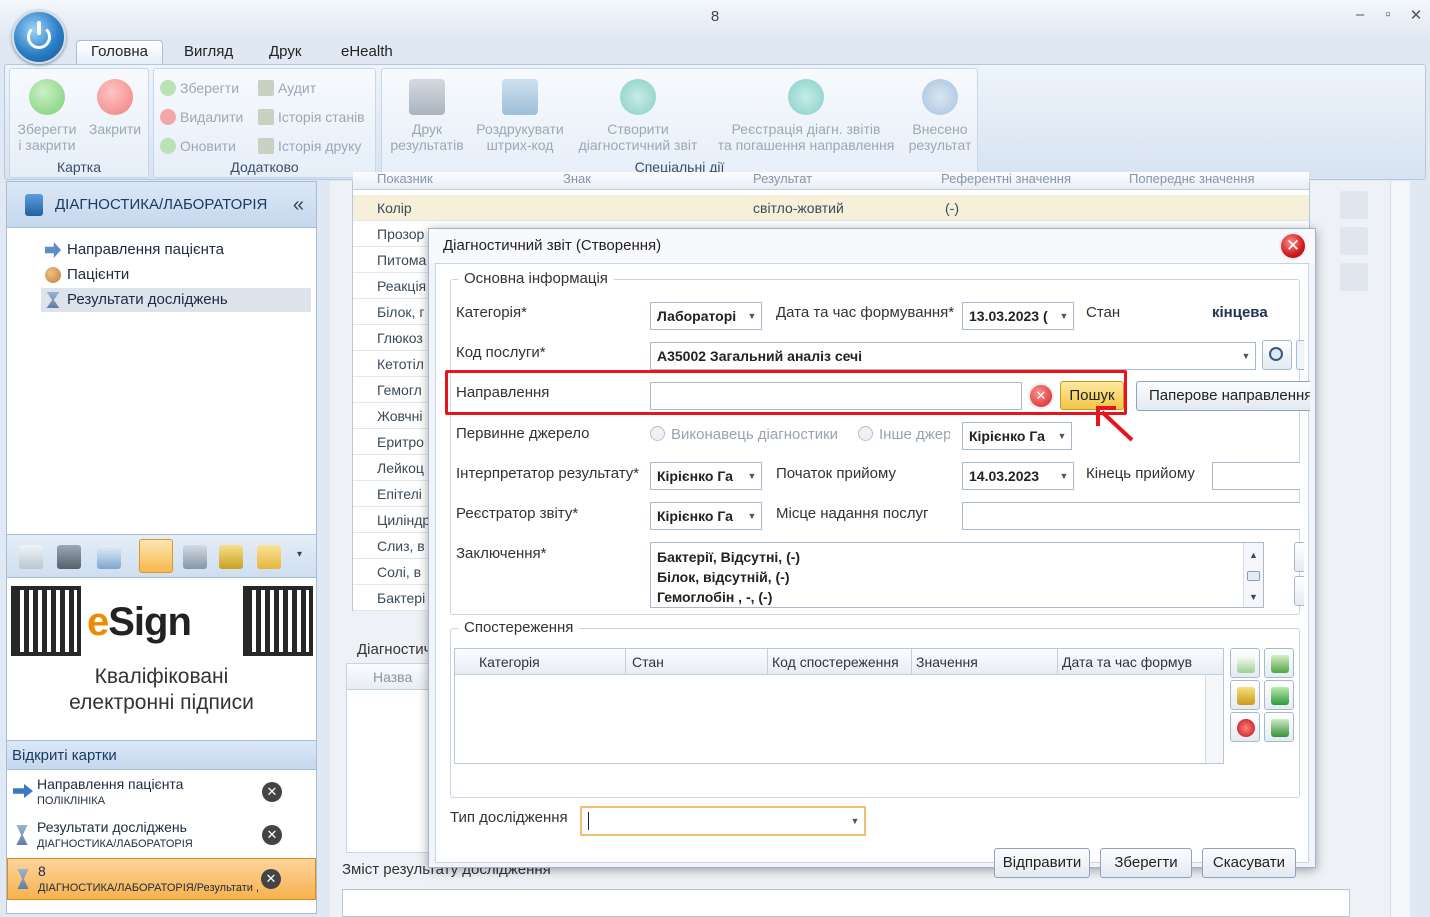  What do you see at coordinates (706, 476) in the screenshot?
I see `interpreter-select: Кірієнко Га ▼` at bounding box center [706, 476].